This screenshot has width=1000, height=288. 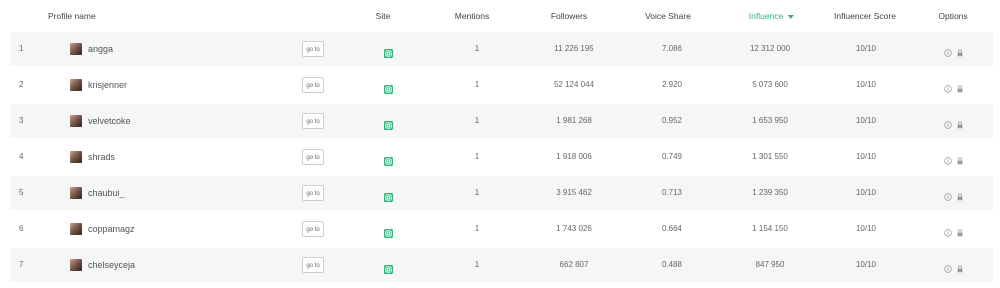 I want to click on rank-cell: 3, so click(x=21, y=120).